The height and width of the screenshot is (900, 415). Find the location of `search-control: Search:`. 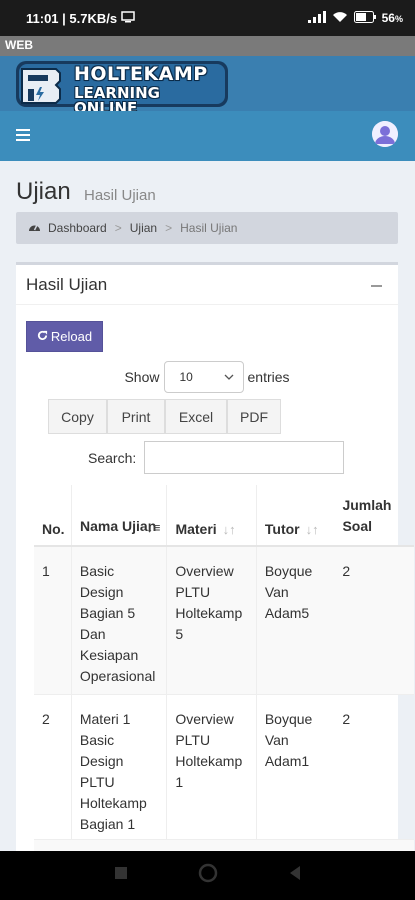

search-control: Search: is located at coordinates (216, 457).